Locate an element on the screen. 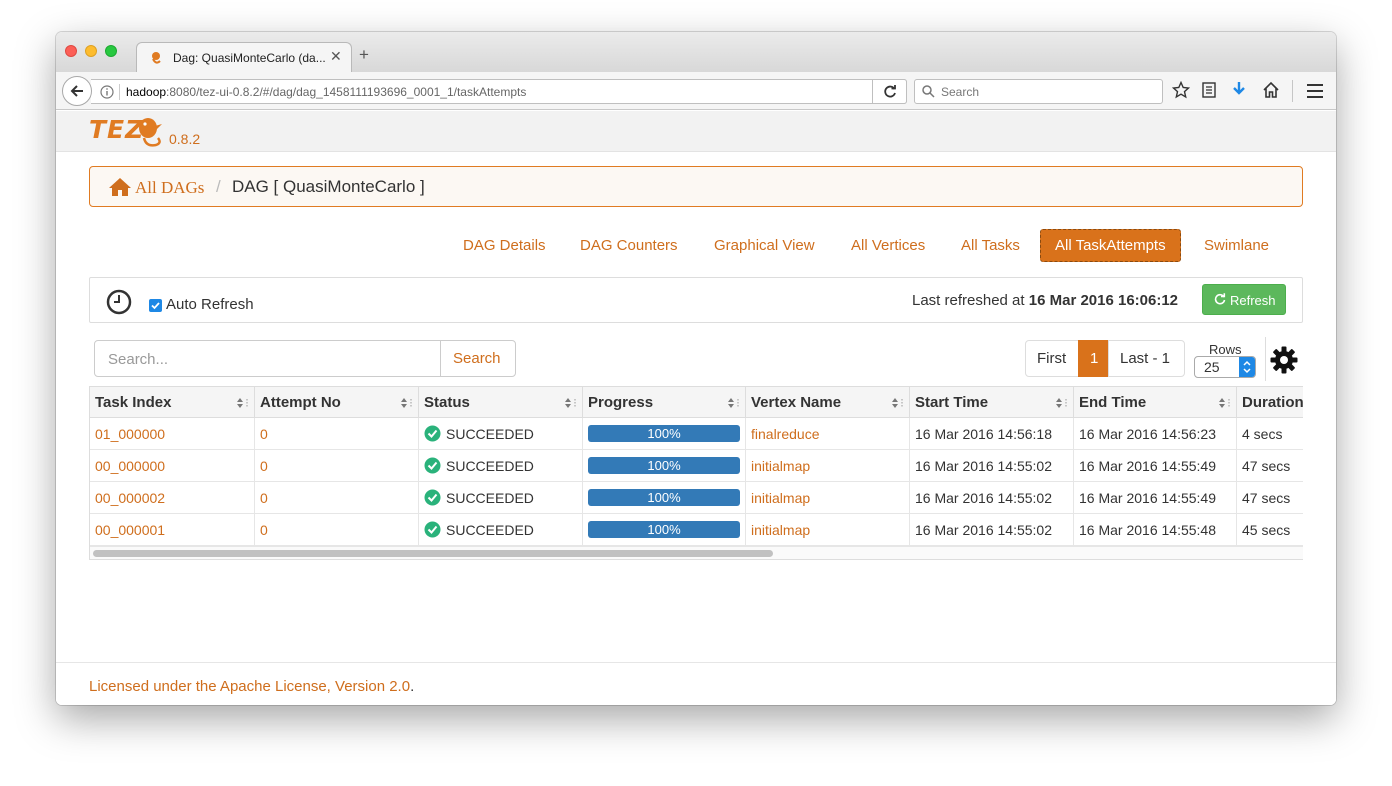  end-time-text: 16 Mar 2016 14:55:49 is located at coordinates (1147, 466).